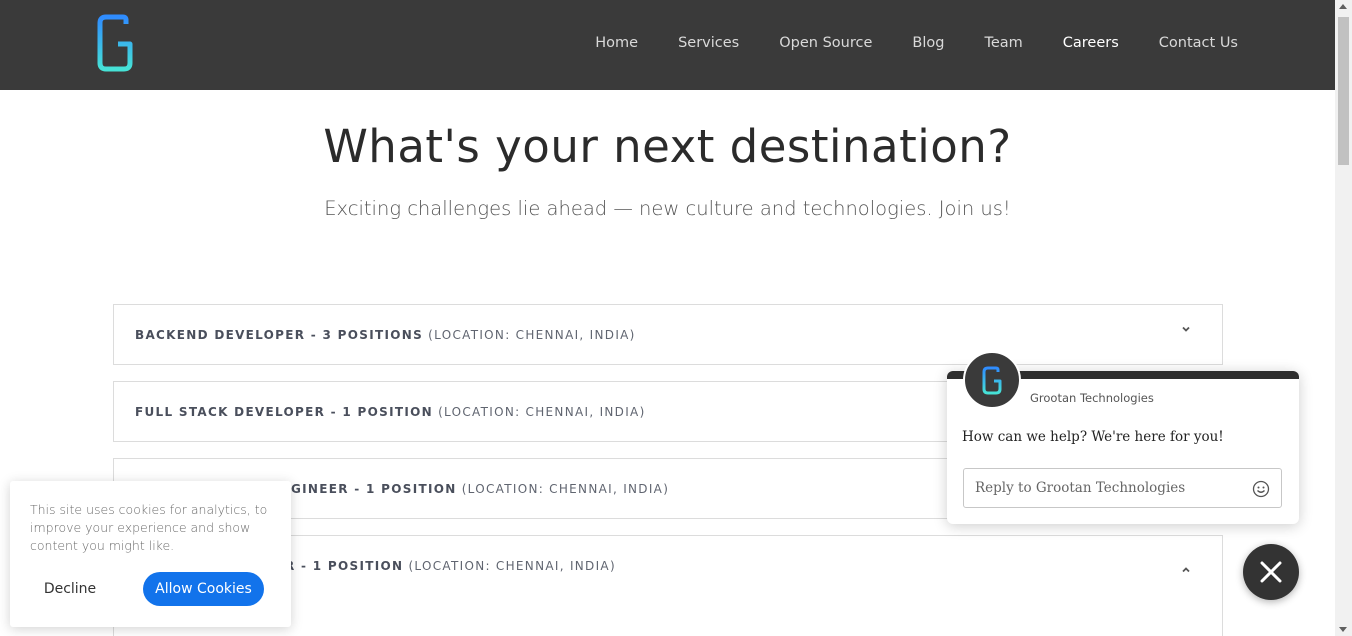 This screenshot has width=1352, height=636. What do you see at coordinates (1343, 629) in the screenshot?
I see `scroll-down-arrow-icon` at bounding box center [1343, 629].